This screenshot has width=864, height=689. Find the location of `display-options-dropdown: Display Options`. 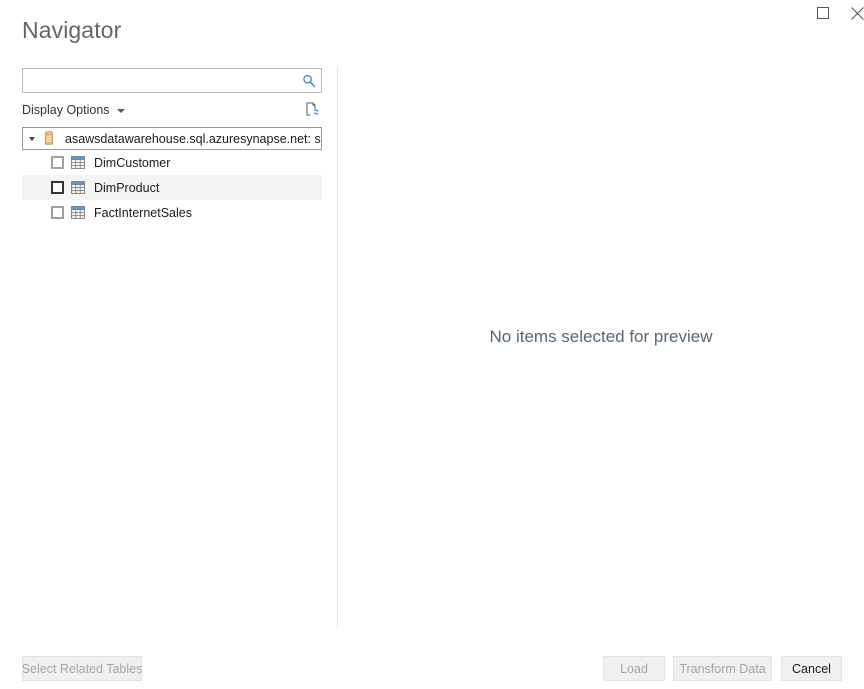

display-options-dropdown: Display Options is located at coordinates (73, 110).